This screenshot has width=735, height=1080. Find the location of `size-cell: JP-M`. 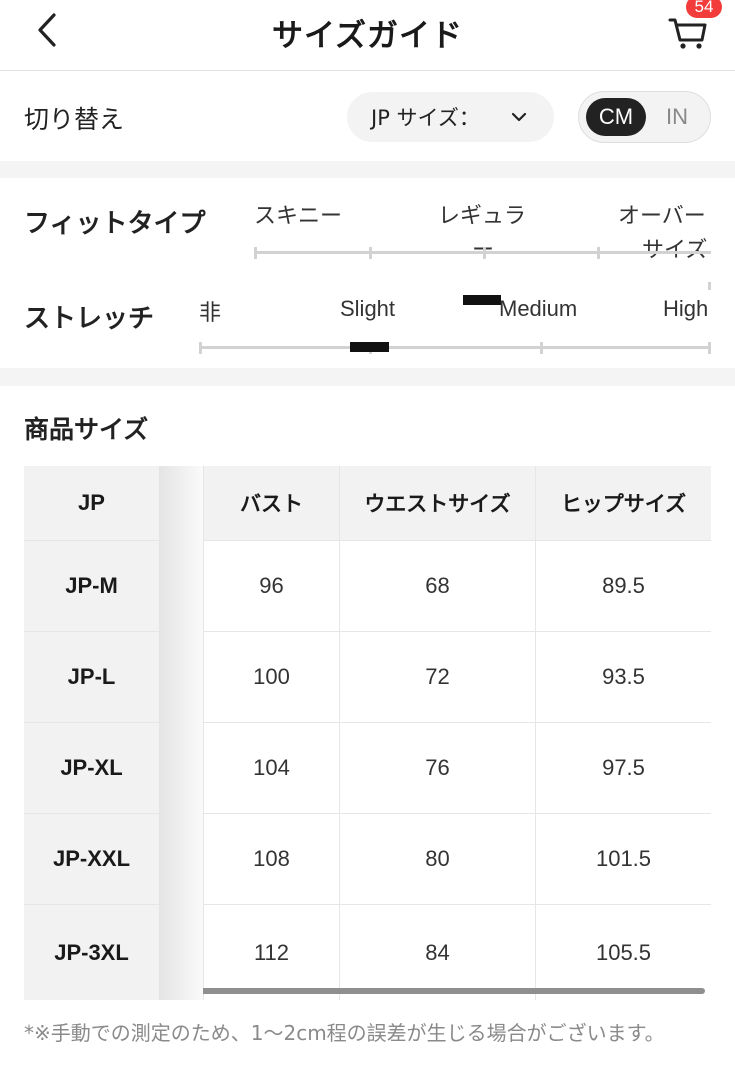

size-cell: JP-M is located at coordinates (91, 586).